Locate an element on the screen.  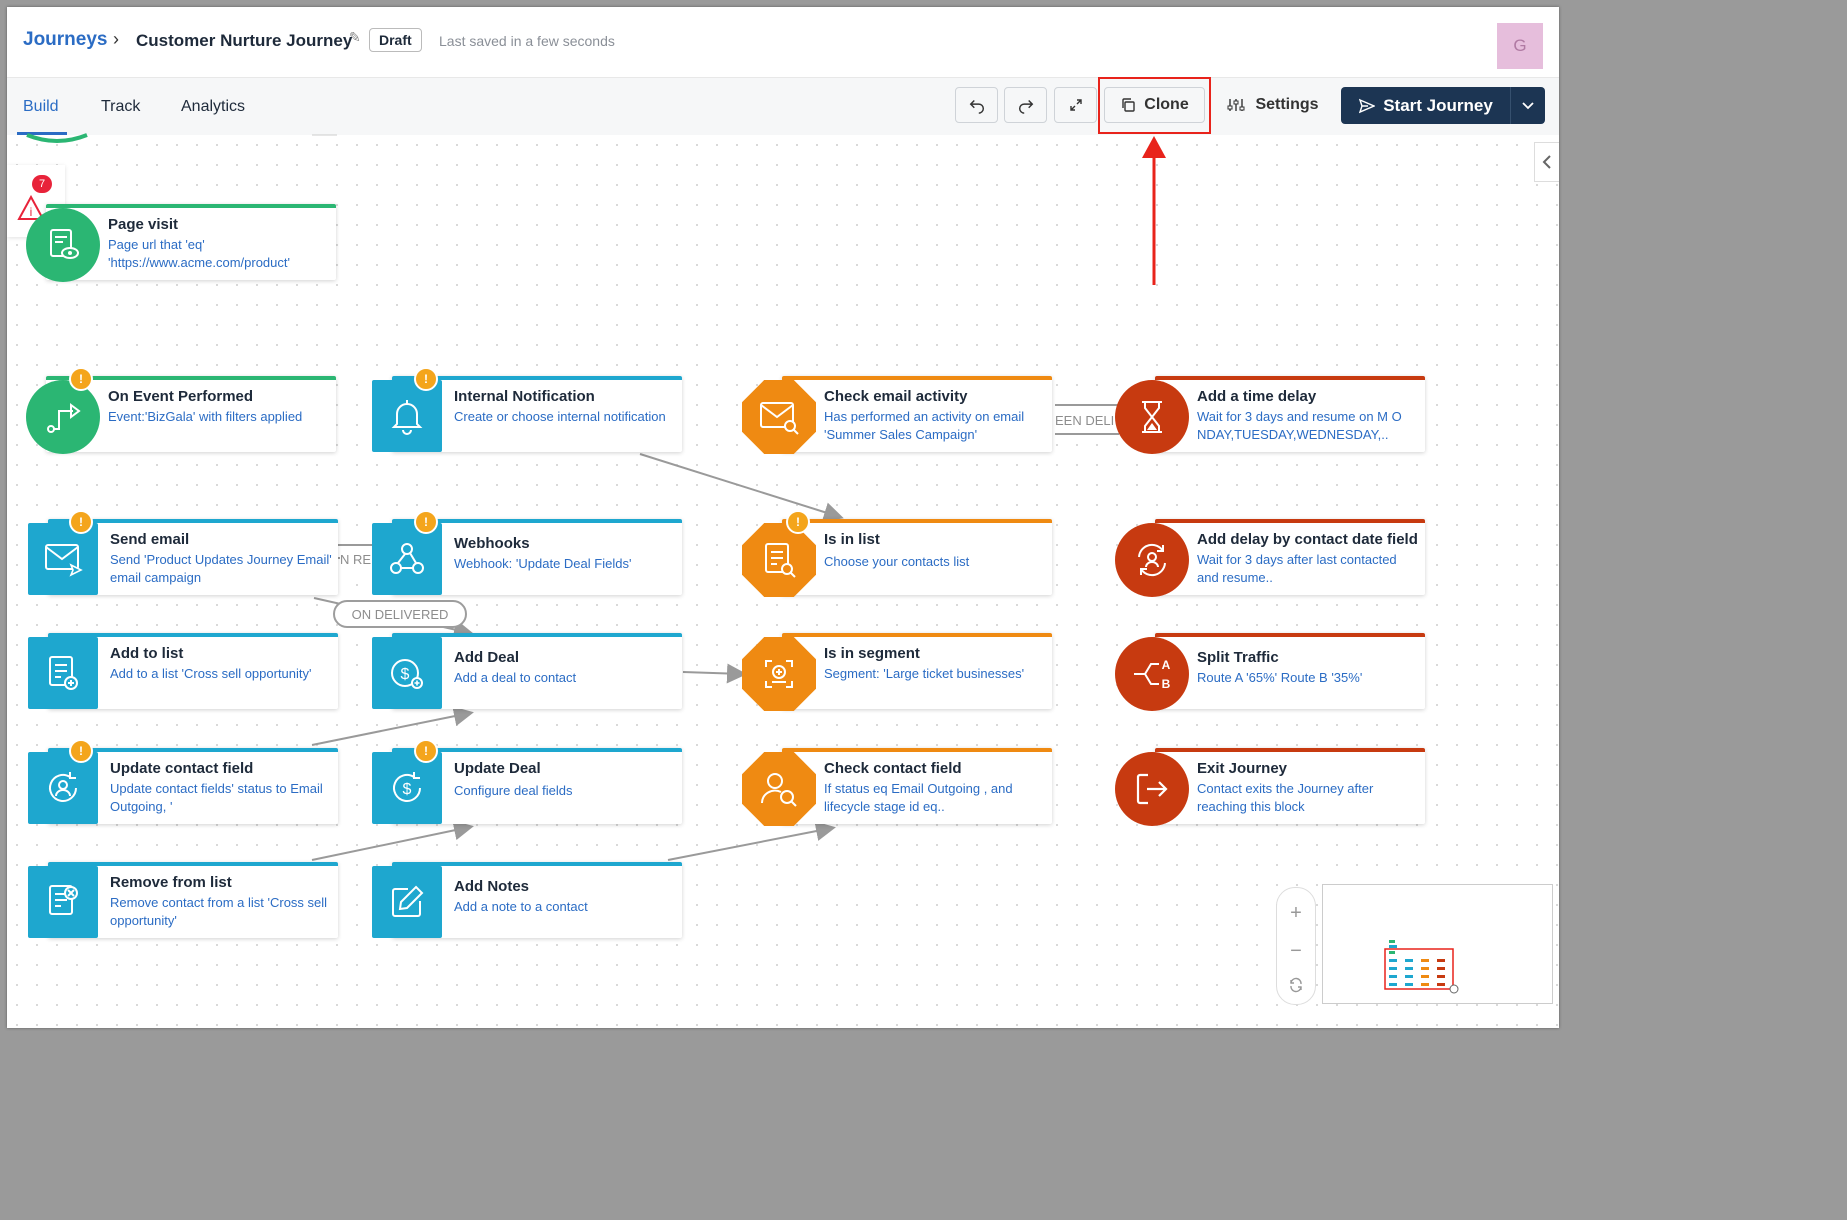
node-description: Configure deal fields is located at coordinates (513, 790).